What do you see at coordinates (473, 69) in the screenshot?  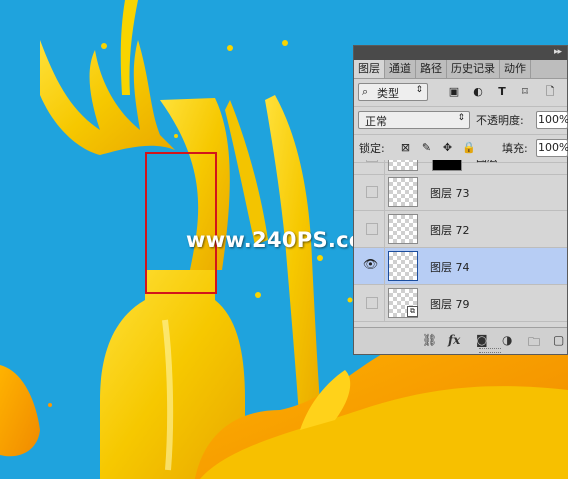 I see `tab-history: 历史记录` at bounding box center [473, 69].